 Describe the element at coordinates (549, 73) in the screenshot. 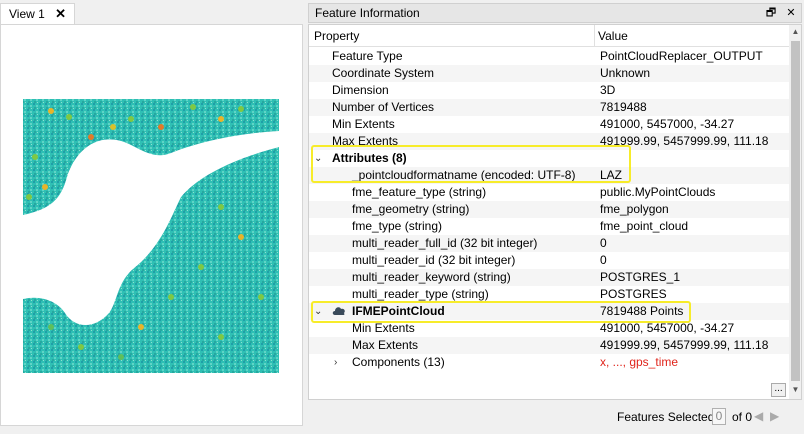

I see `table-row: Coordinate System Unknown` at that location.